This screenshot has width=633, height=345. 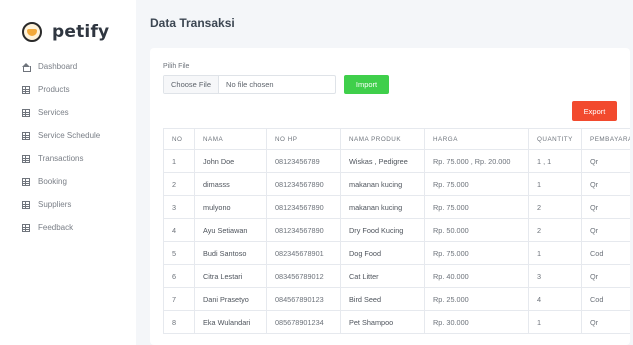 I want to click on sidebar-item-transactions: Transactions, so click(x=78, y=158).